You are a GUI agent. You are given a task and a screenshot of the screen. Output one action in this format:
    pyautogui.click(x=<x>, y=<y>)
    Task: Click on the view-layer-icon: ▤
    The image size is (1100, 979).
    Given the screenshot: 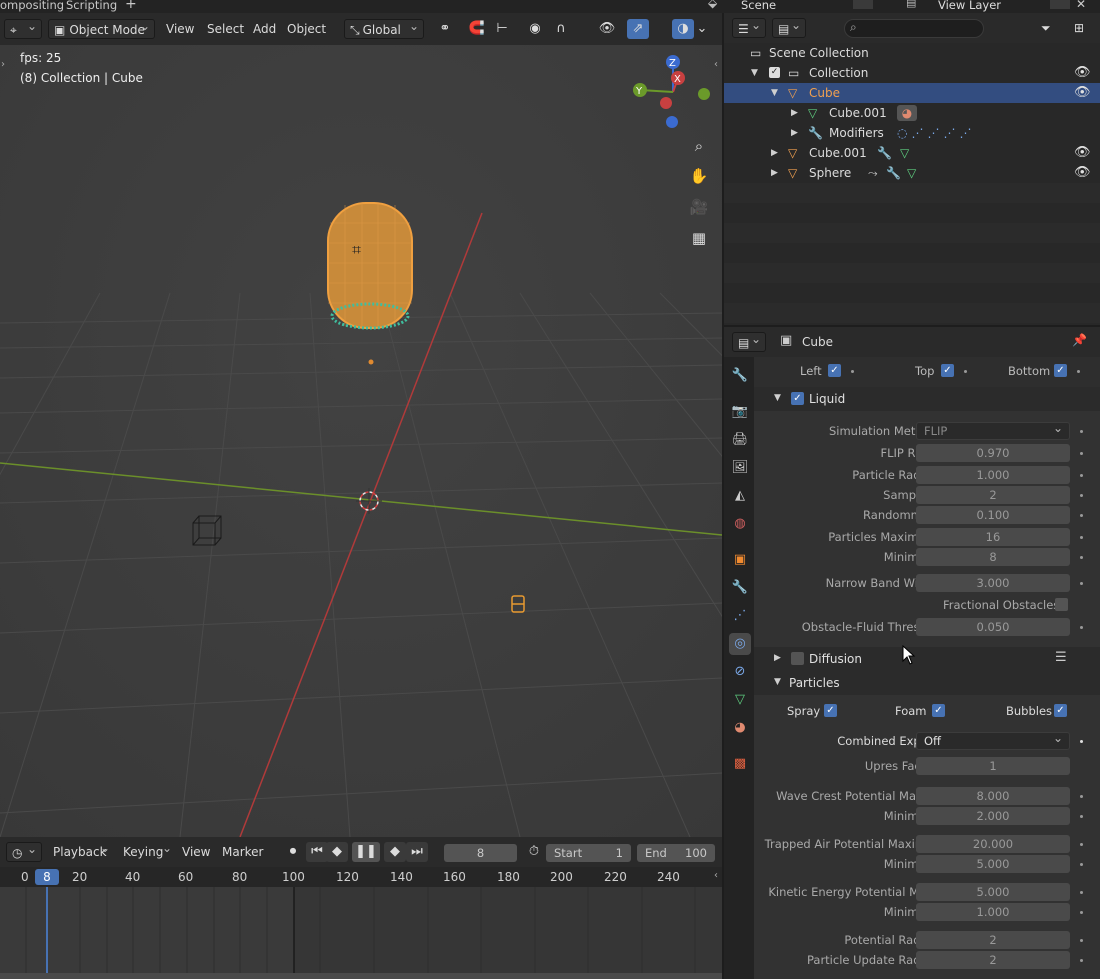 What is the action you would take?
    pyautogui.click(x=911, y=4)
    